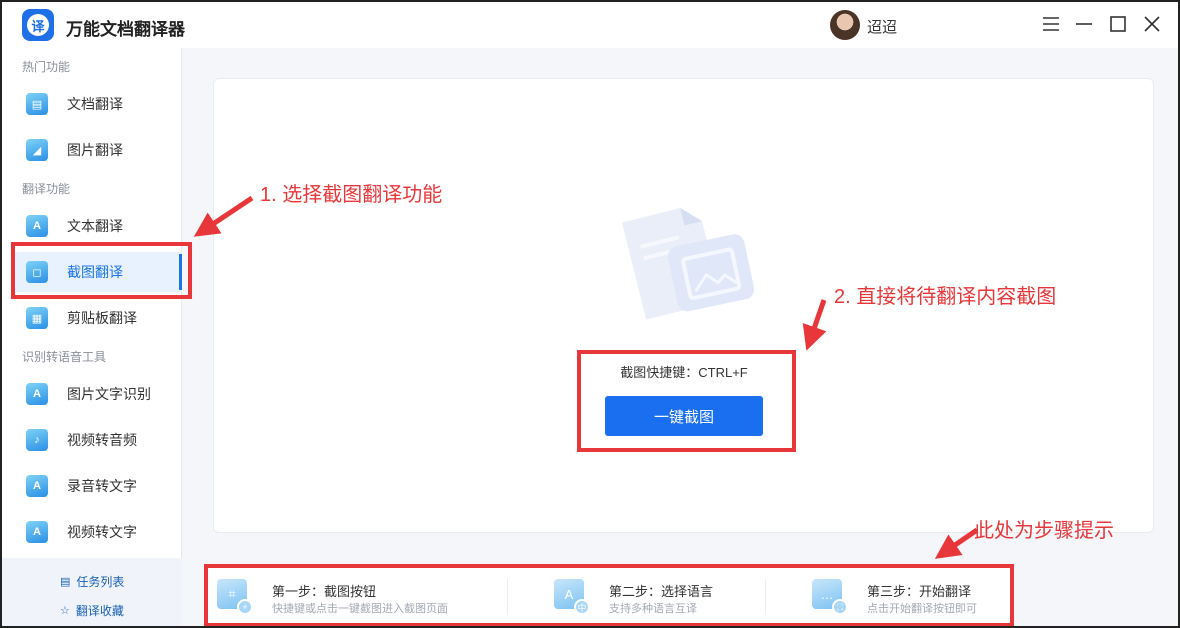  What do you see at coordinates (109, 394) in the screenshot?
I see `sidebar-item-label: 图片文字识别` at bounding box center [109, 394].